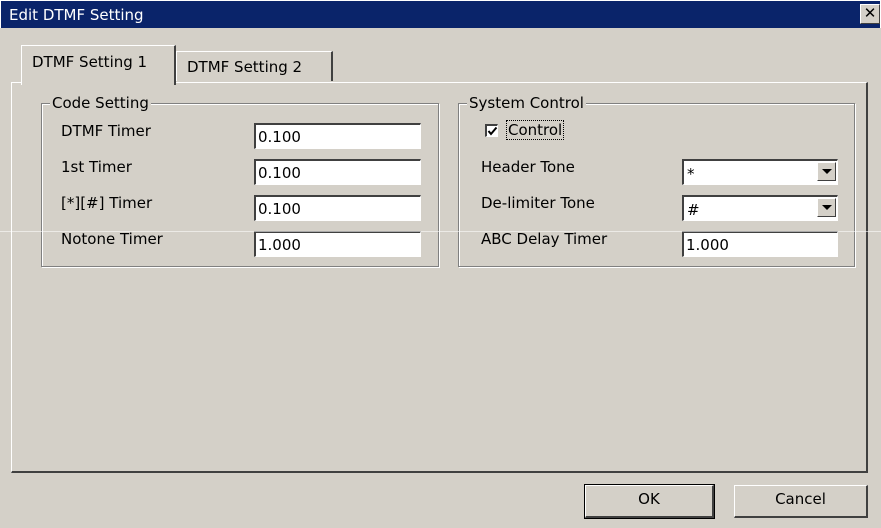  I want to click on checkmark-icon, so click(492, 131).